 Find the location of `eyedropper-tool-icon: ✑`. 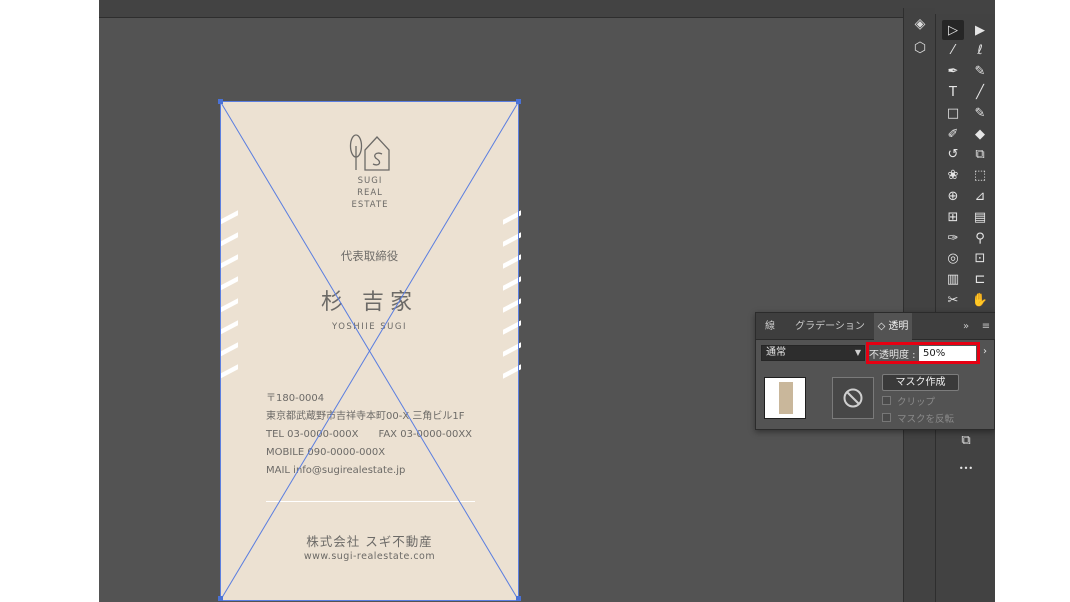

eyedropper-tool-icon: ✑ is located at coordinates (953, 238).